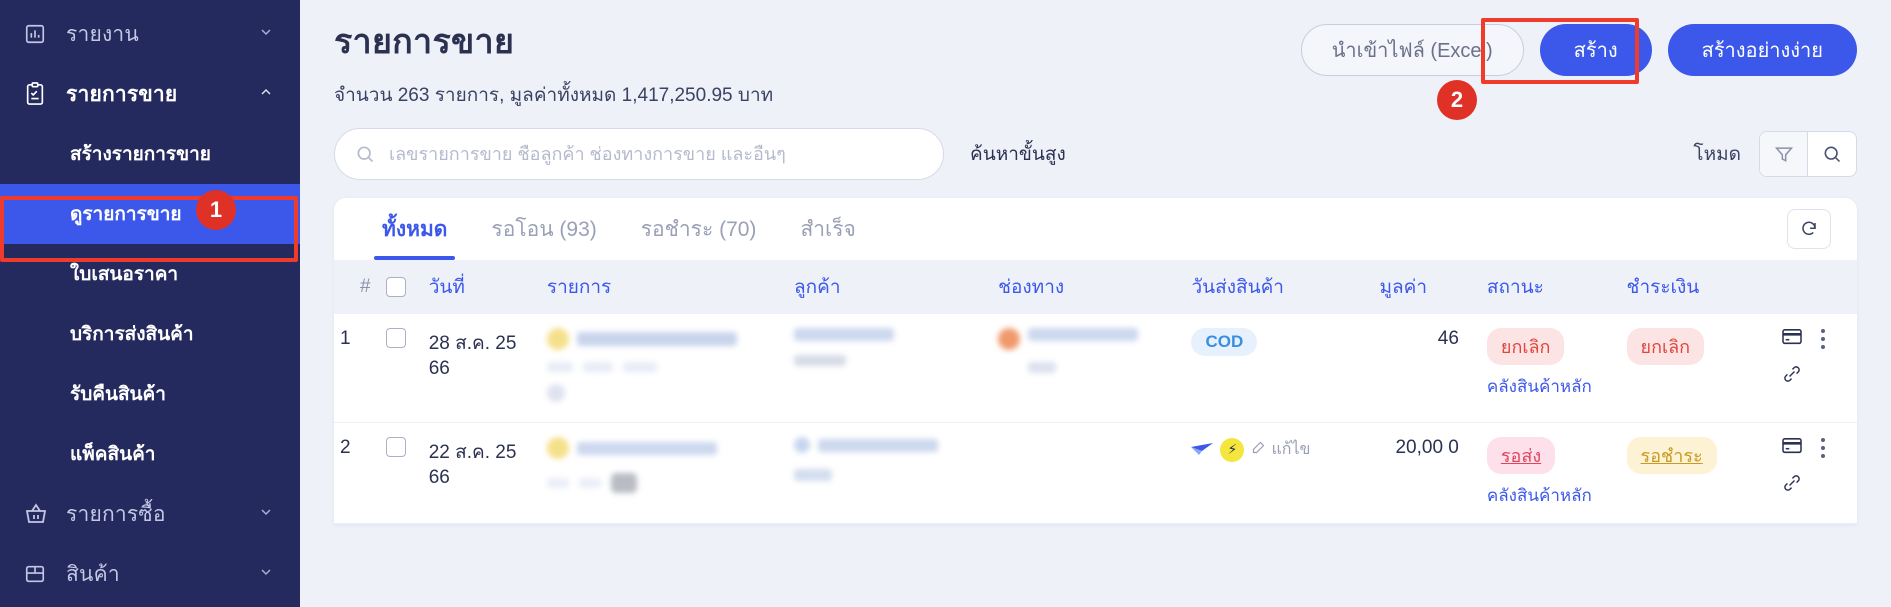 Image resolution: width=1891 pixels, height=607 pixels. What do you see at coordinates (1202, 450) in the screenshot?
I see `thai-post-icon` at bounding box center [1202, 450].